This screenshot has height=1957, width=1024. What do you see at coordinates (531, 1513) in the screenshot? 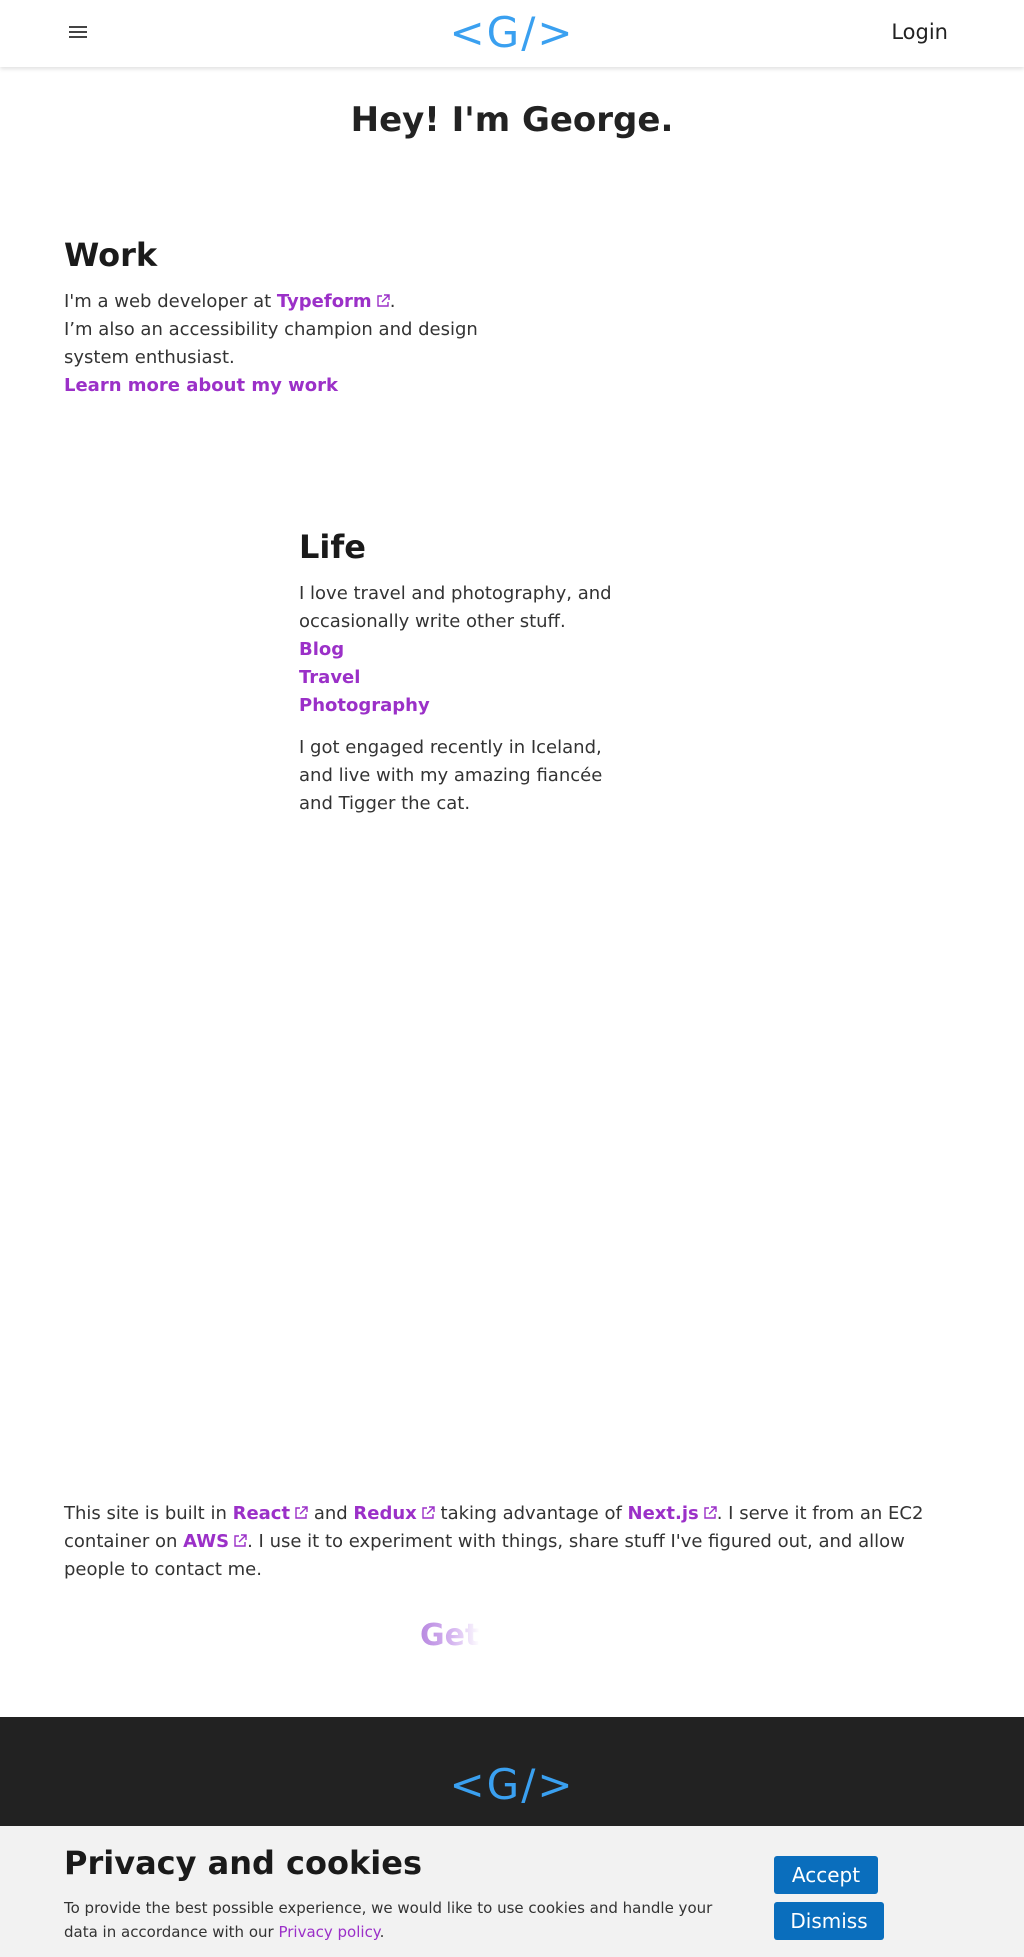
I see `built-text-3: taking advantage of` at bounding box center [531, 1513].